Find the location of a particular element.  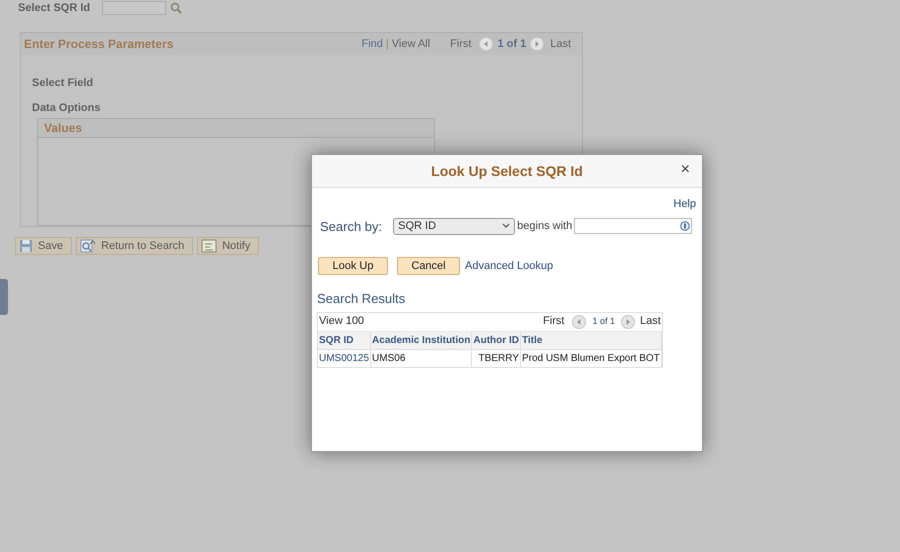

side-tab is located at coordinates (4, 297).